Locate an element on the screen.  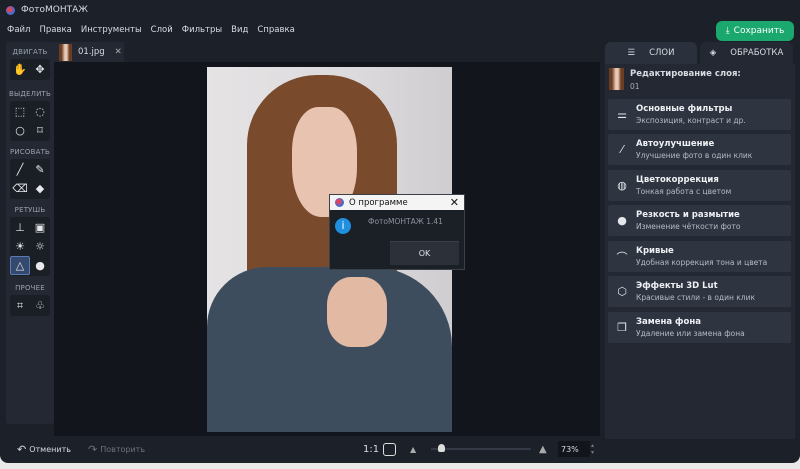
tab-label: ОБРАБОТКА is located at coordinates (757, 53).